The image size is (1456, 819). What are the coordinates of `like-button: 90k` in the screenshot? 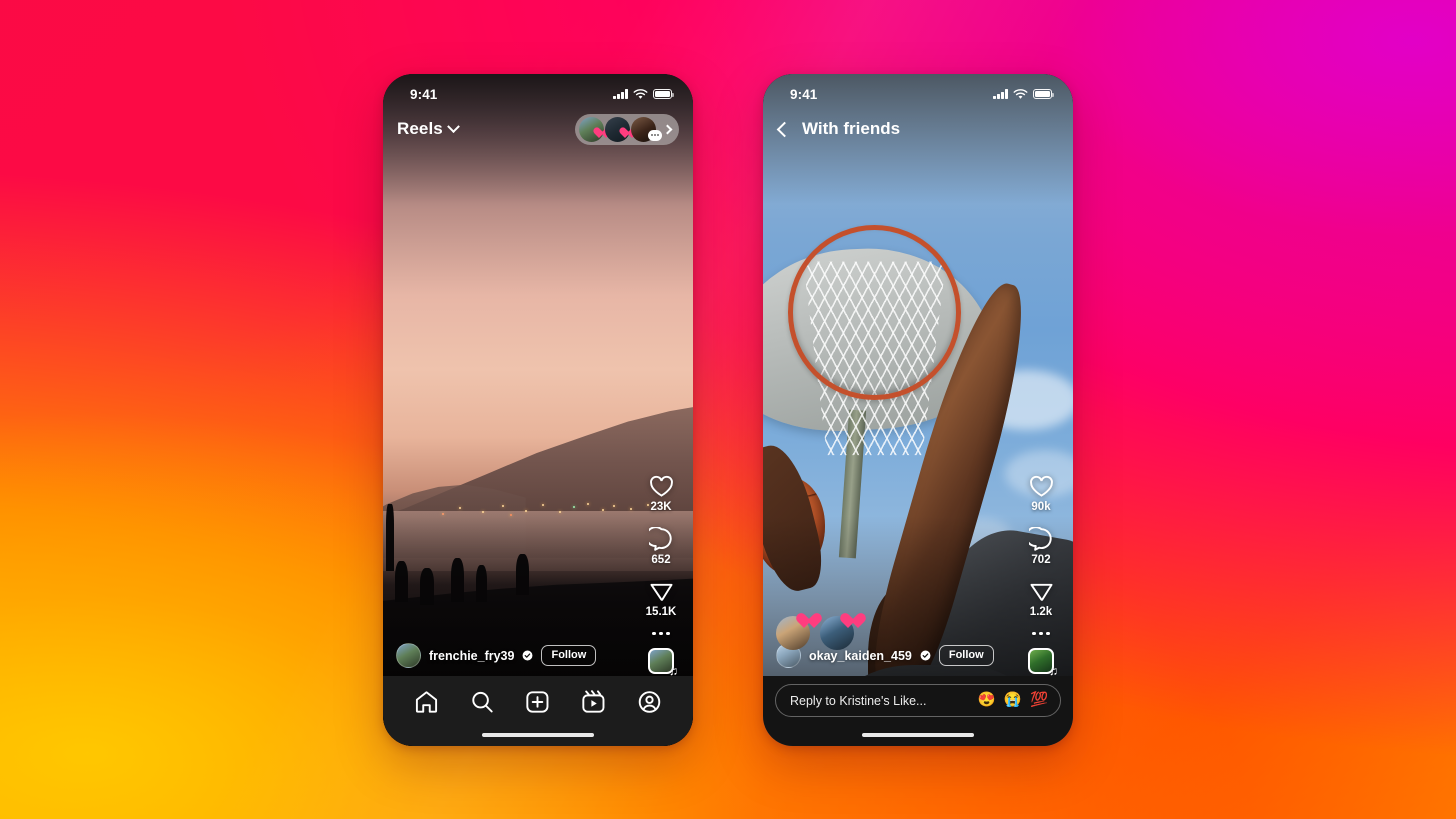 It's located at (1041, 494).